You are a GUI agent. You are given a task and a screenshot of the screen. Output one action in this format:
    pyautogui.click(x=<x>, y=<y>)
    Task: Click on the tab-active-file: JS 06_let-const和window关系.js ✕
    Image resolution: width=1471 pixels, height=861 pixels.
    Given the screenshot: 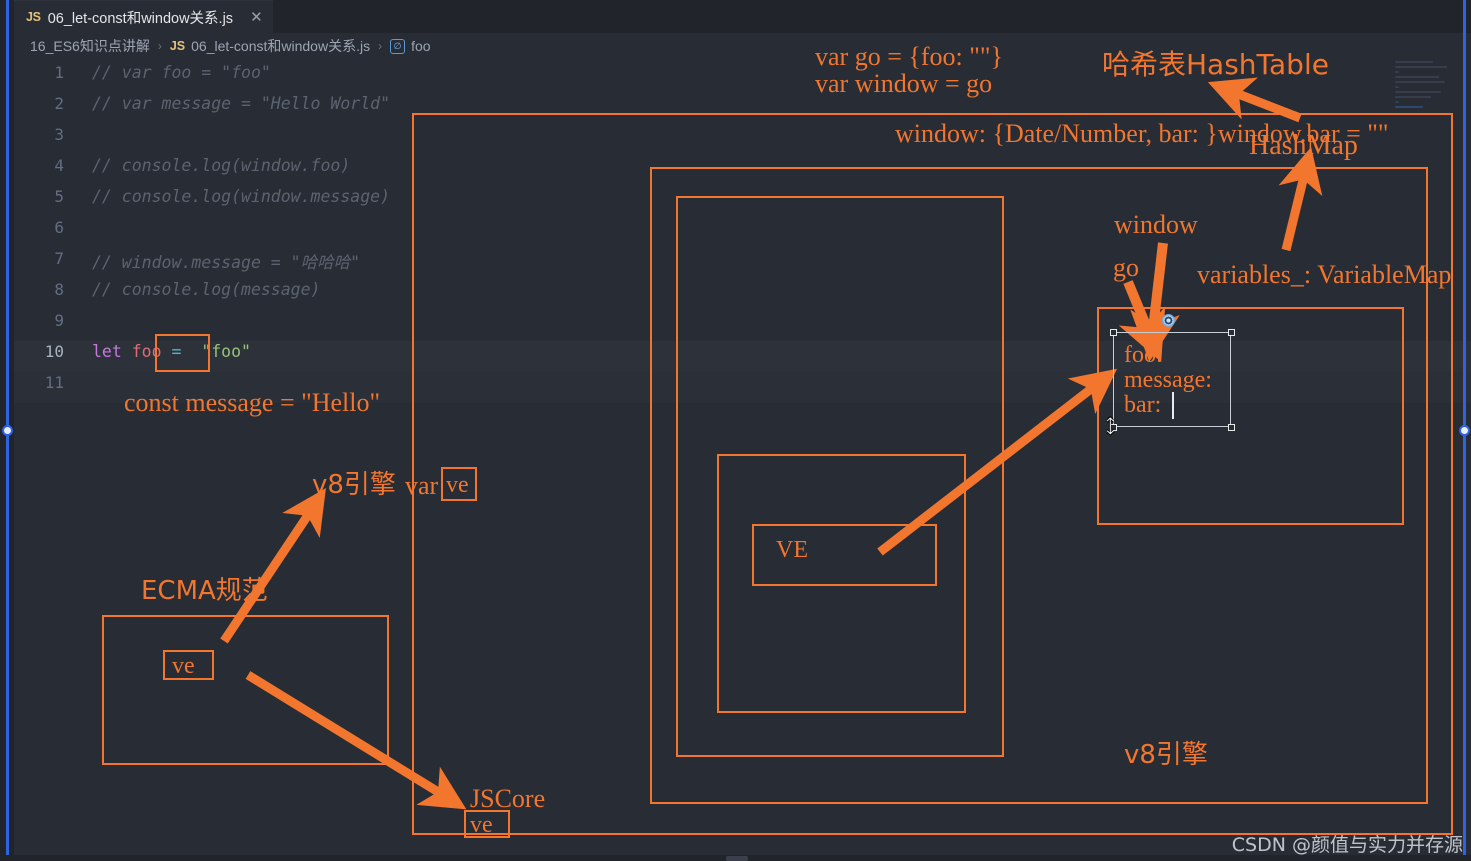 What is the action you would take?
    pyautogui.click(x=143, y=16)
    